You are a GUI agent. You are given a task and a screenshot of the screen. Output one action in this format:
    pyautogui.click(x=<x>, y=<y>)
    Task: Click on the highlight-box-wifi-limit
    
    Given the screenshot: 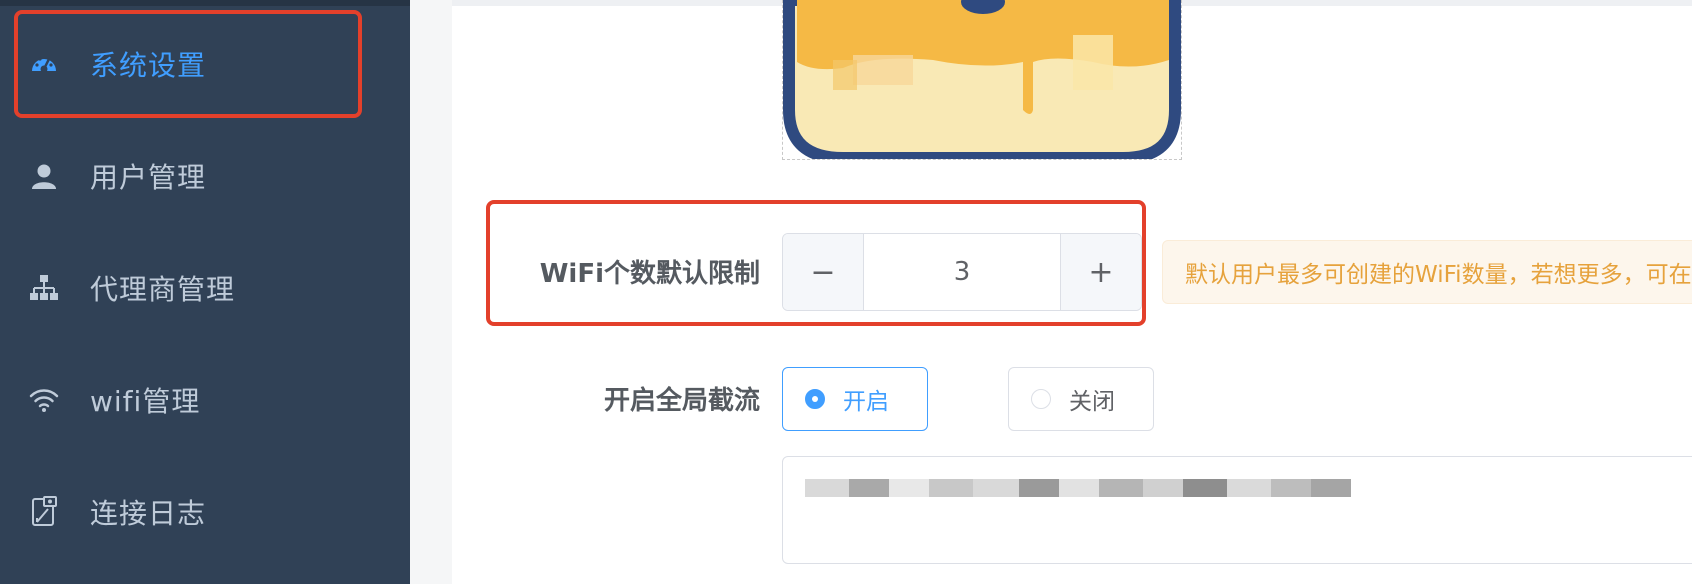 What is the action you would take?
    pyautogui.click(x=816, y=263)
    